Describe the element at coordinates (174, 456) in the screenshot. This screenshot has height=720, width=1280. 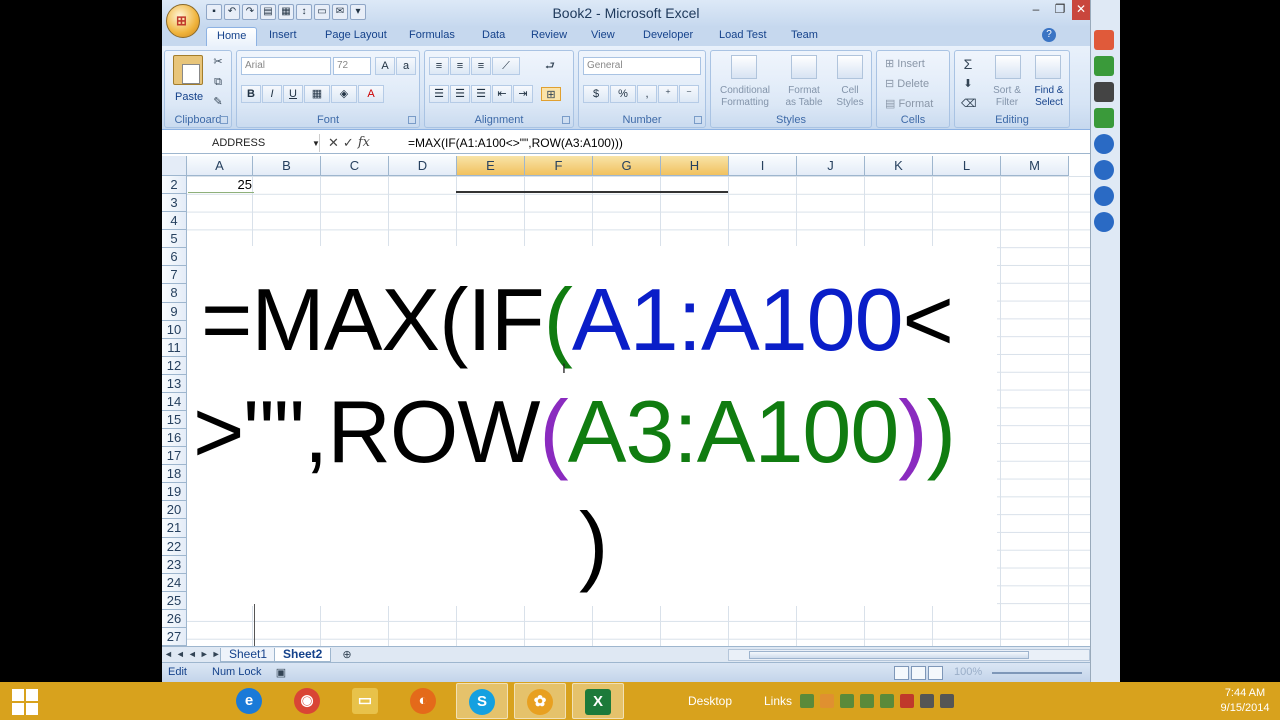
I see `row-header-17: 17` at that location.